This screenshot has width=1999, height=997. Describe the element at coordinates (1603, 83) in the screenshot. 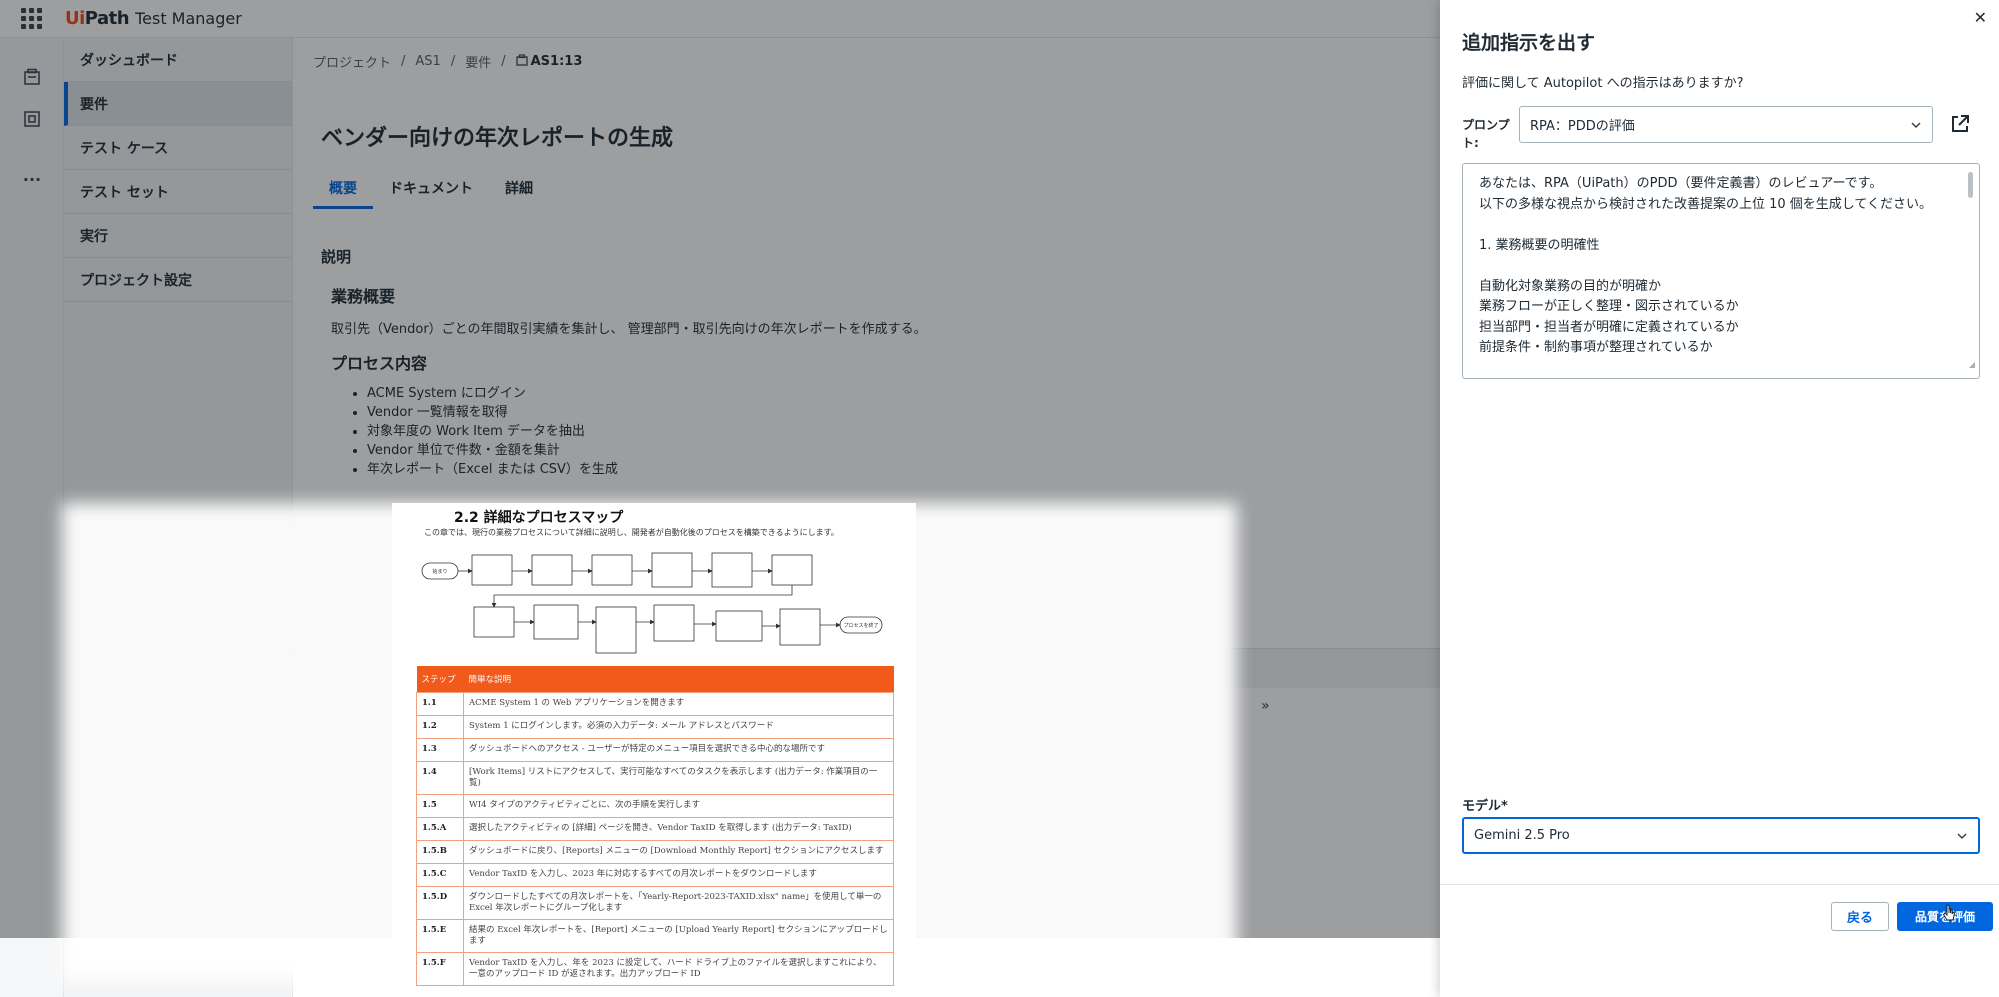

I see `drawer-question: 評価に関して Autopilot への指示はありますか?` at that location.